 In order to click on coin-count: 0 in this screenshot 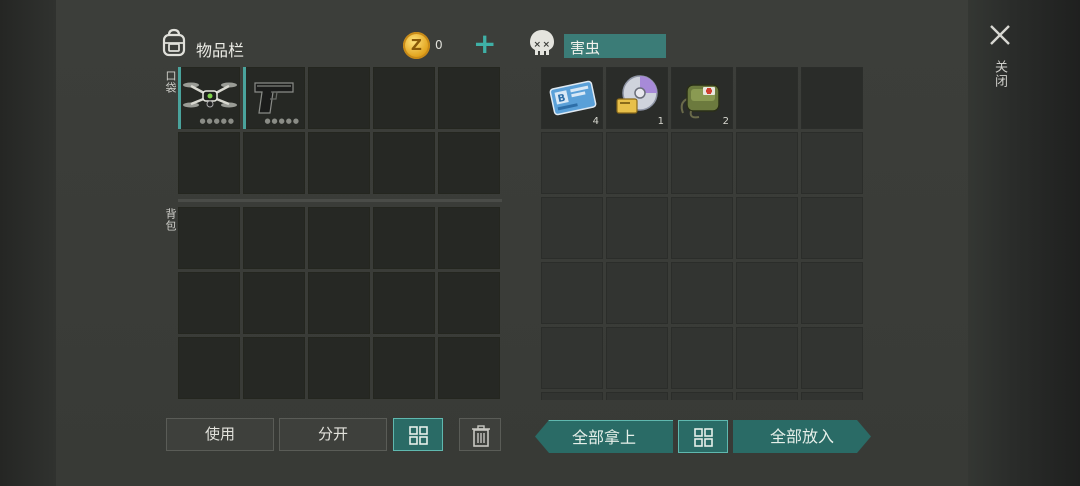, I will do `click(439, 45)`.